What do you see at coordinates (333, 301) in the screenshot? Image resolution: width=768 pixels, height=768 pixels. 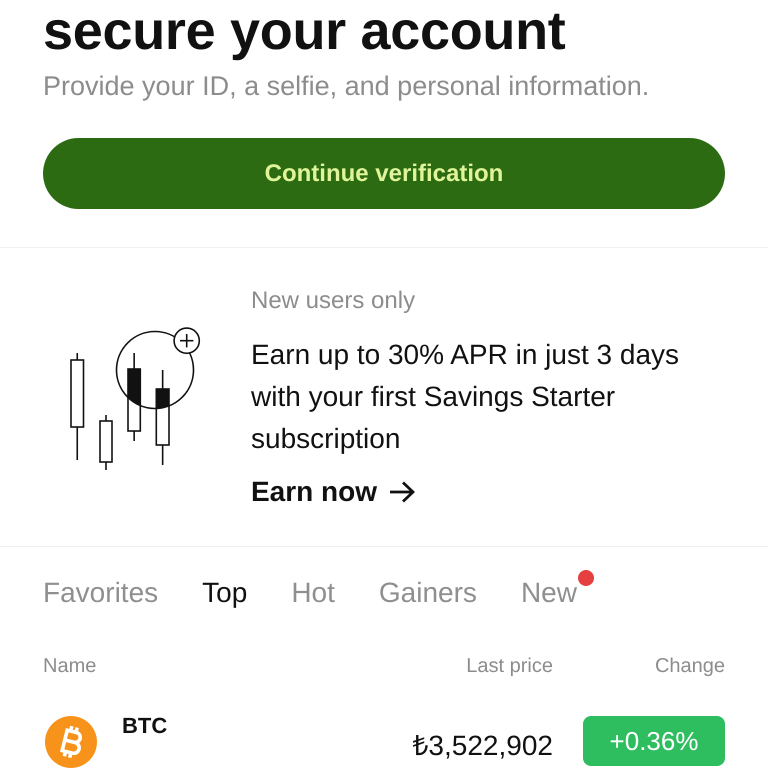 I see `eyebrow-label: New users only` at bounding box center [333, 301].